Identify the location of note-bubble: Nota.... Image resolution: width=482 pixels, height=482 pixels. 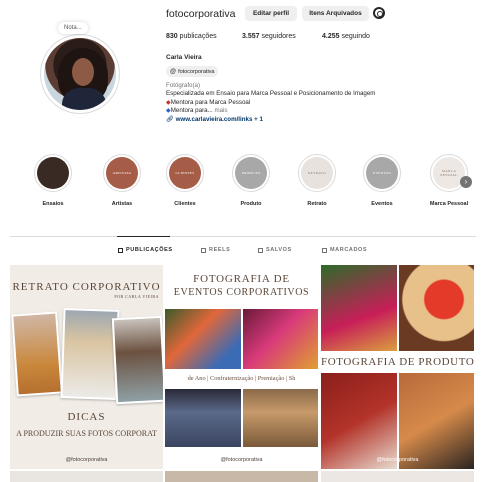
(73, 28).